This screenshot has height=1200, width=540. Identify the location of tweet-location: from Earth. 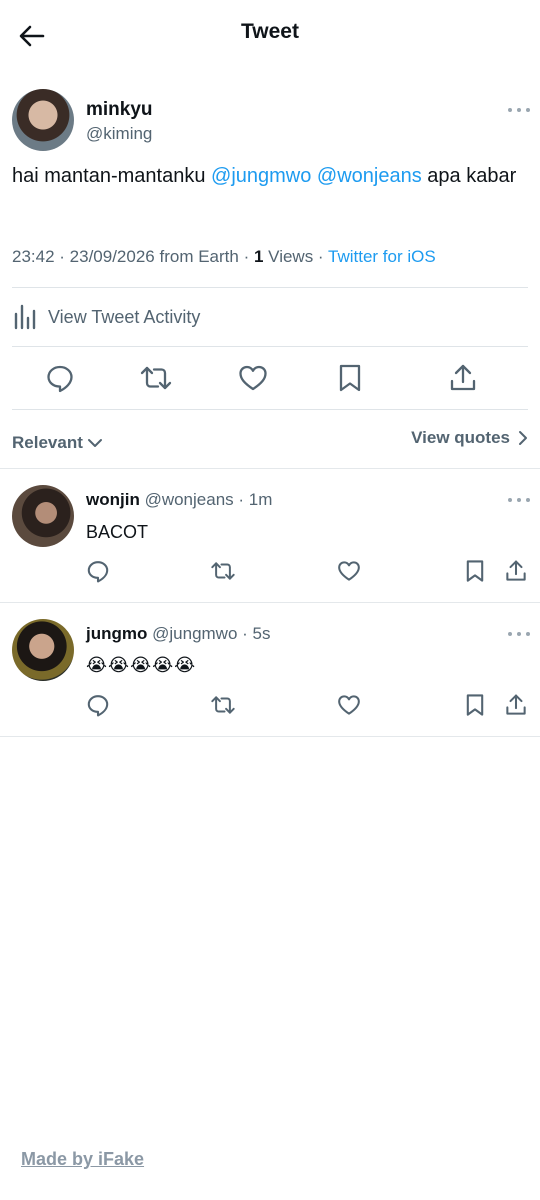
(199, 256).